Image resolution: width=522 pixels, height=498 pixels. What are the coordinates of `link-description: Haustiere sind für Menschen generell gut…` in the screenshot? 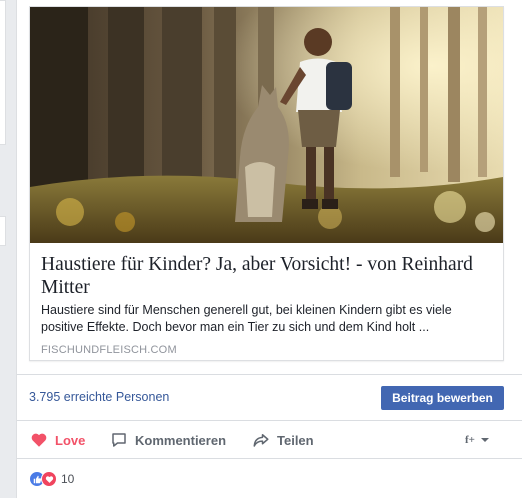 It's located at (246, 318).